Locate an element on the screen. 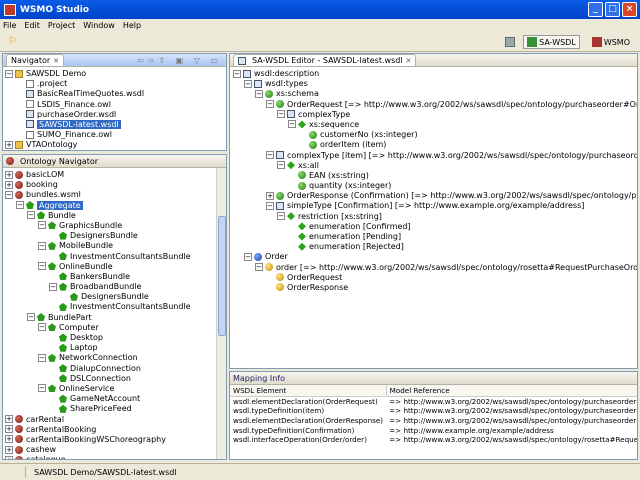  tree-item: InvestmentConsultantsBundle is located at coordinates (115, 307).